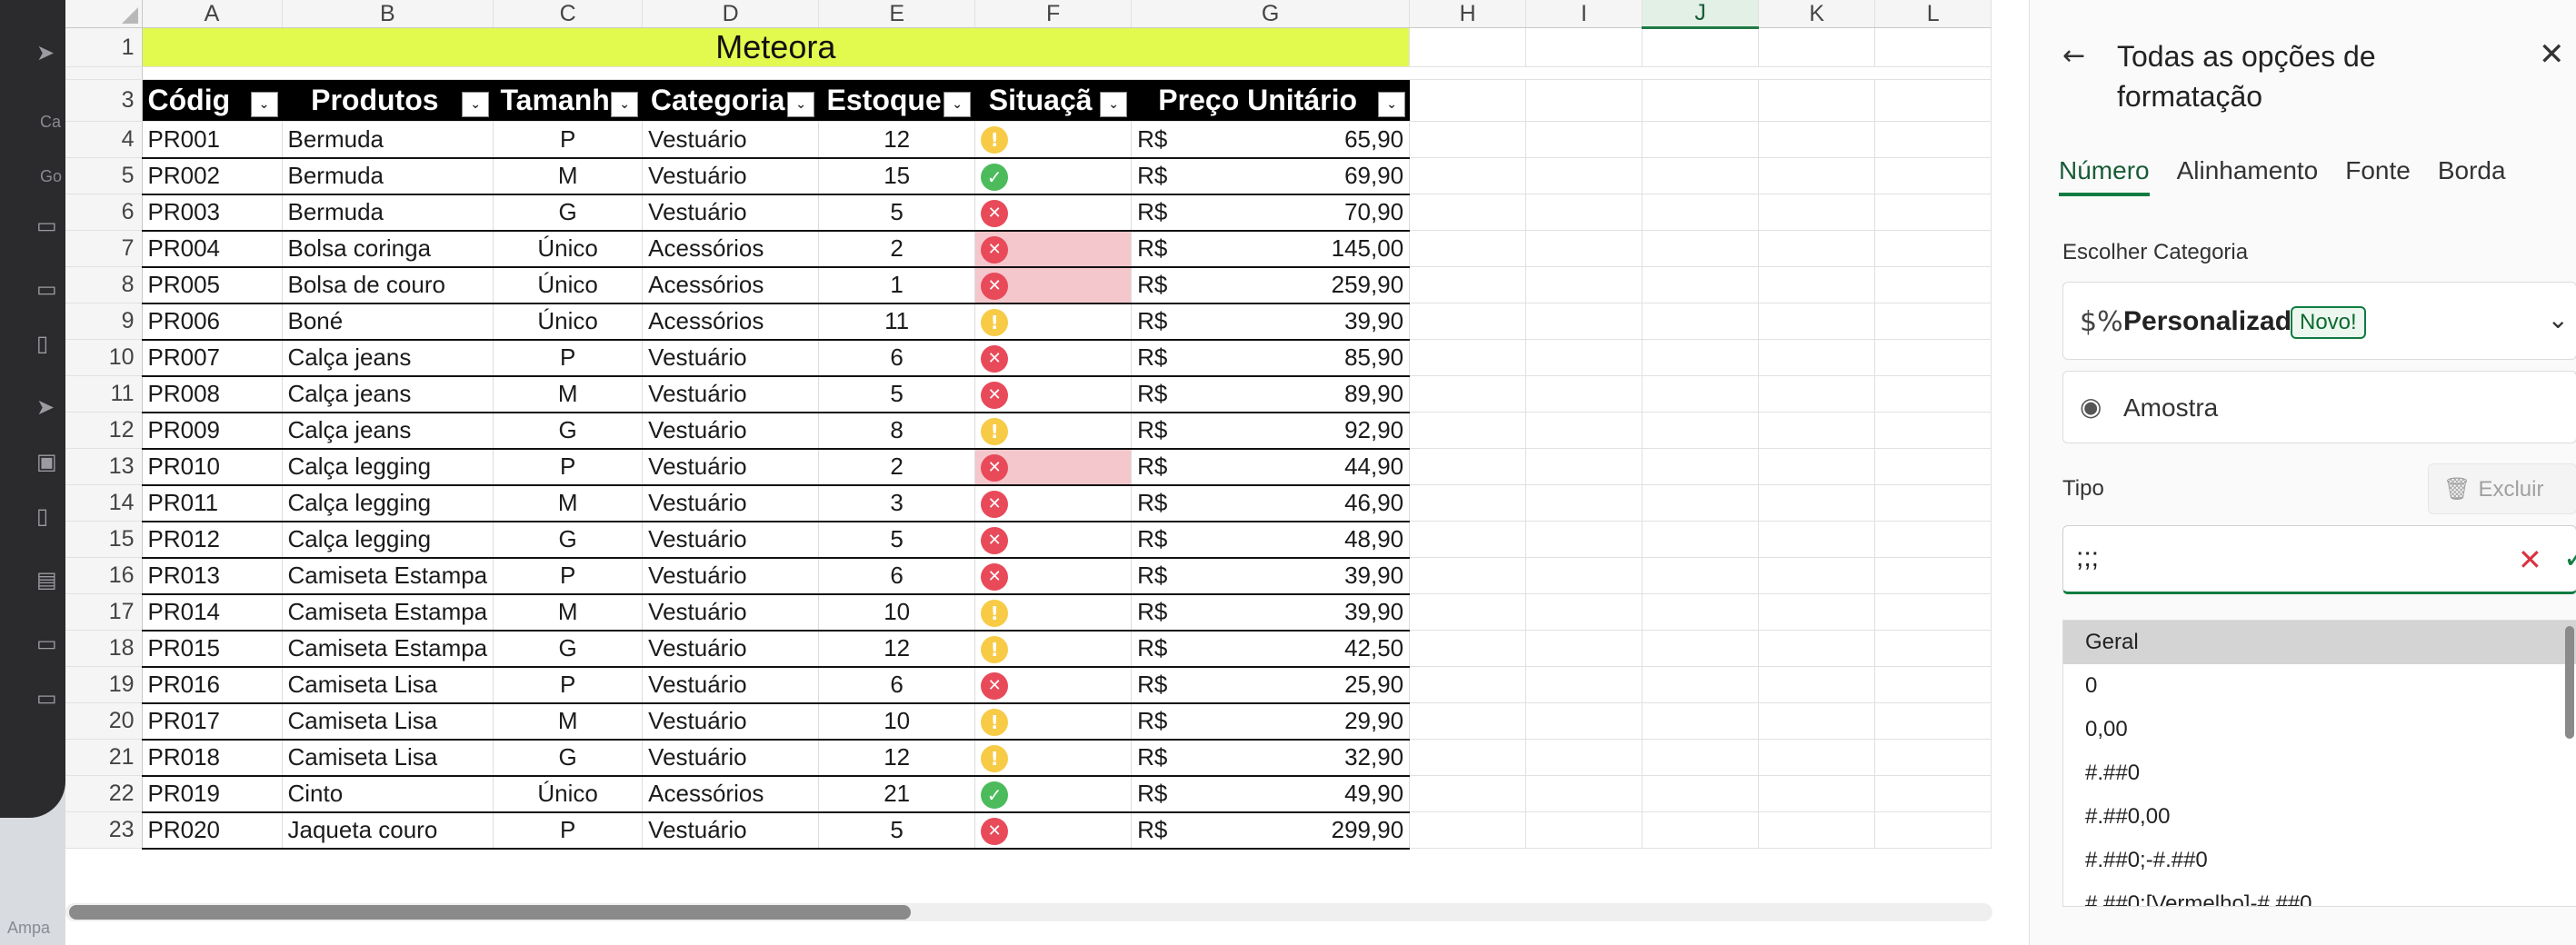  Describe the element at coordinates (897, 322) in the screenshot. I see `stock-cell: 11` at that location.